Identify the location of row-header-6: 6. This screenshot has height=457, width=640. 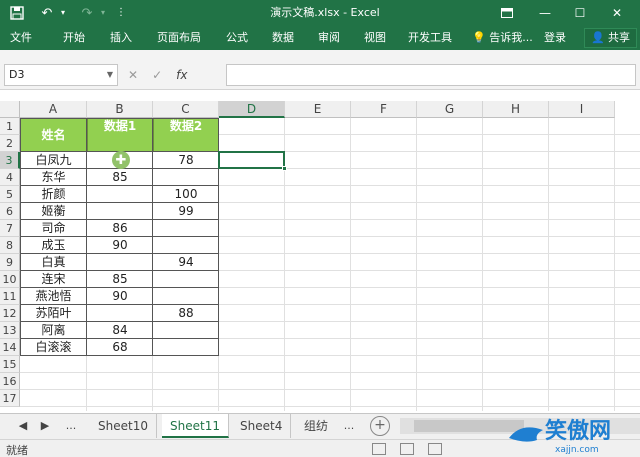
(10, 211).